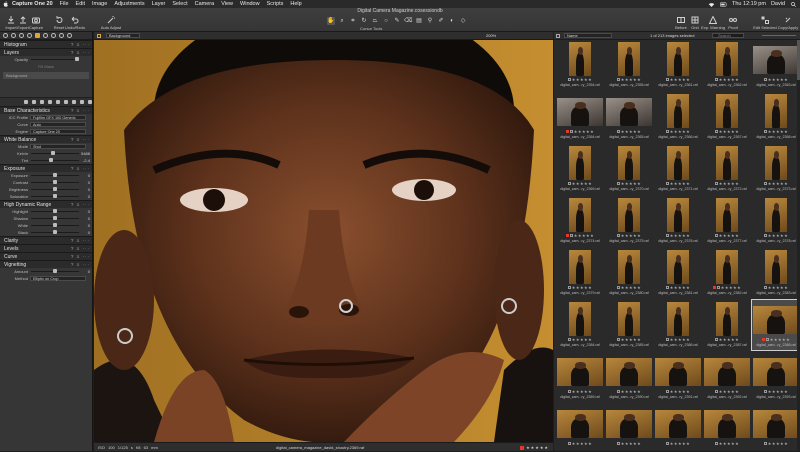 The height and width of the screenshot is (452, 800). What do you see at coordinates (678, 221) in the screenshot?
I see `thumbnail-cell: ★★★★★ digital_cam...ry_2376.raf` at bounding box center [678, 221].